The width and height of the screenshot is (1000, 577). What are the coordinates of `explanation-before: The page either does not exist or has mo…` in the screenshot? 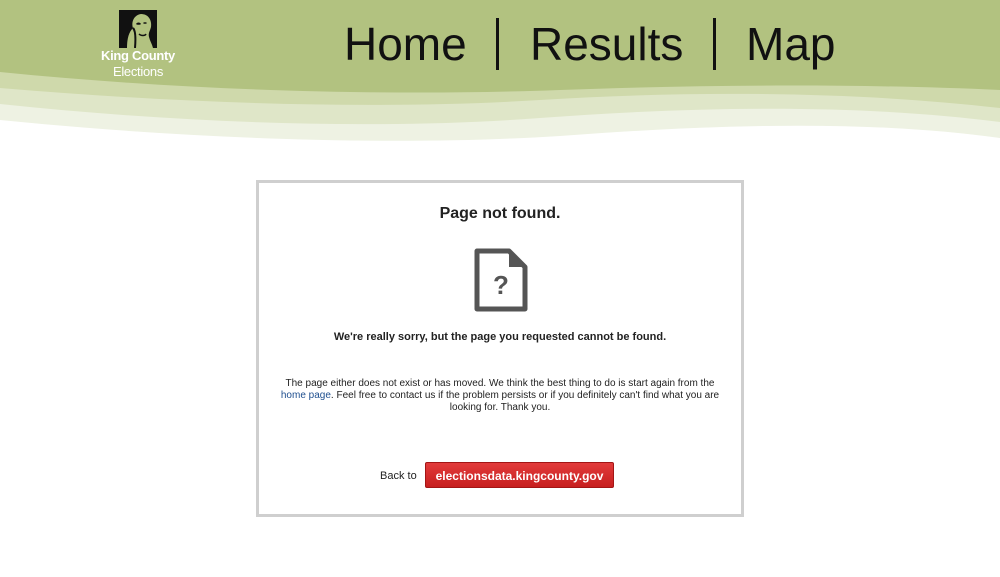 It's located at (500, 383).